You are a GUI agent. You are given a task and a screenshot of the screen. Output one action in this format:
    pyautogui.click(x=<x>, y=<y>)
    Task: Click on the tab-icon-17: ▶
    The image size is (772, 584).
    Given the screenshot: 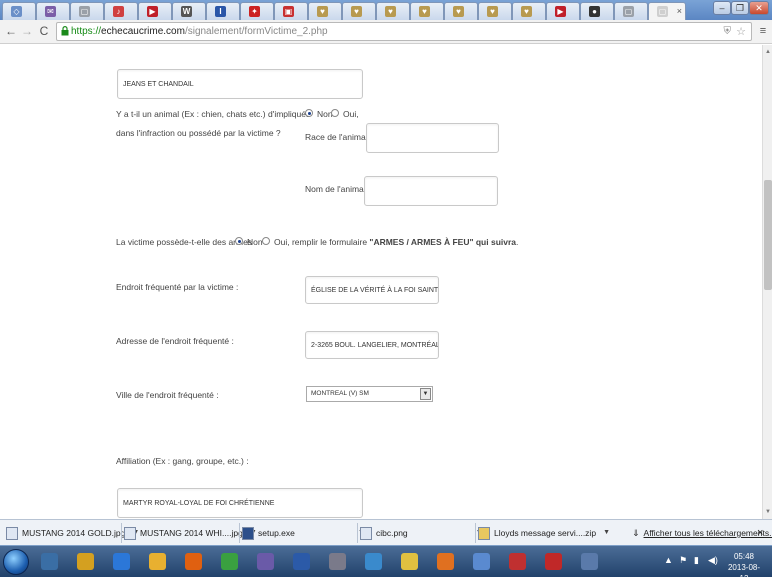 What is the action you would take?
    pyautogui.click(x=560, y=11)
    